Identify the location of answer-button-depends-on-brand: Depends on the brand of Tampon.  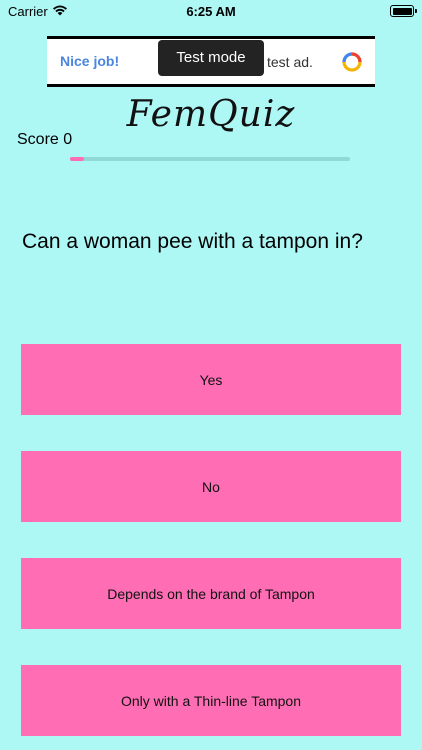
(211, 593).